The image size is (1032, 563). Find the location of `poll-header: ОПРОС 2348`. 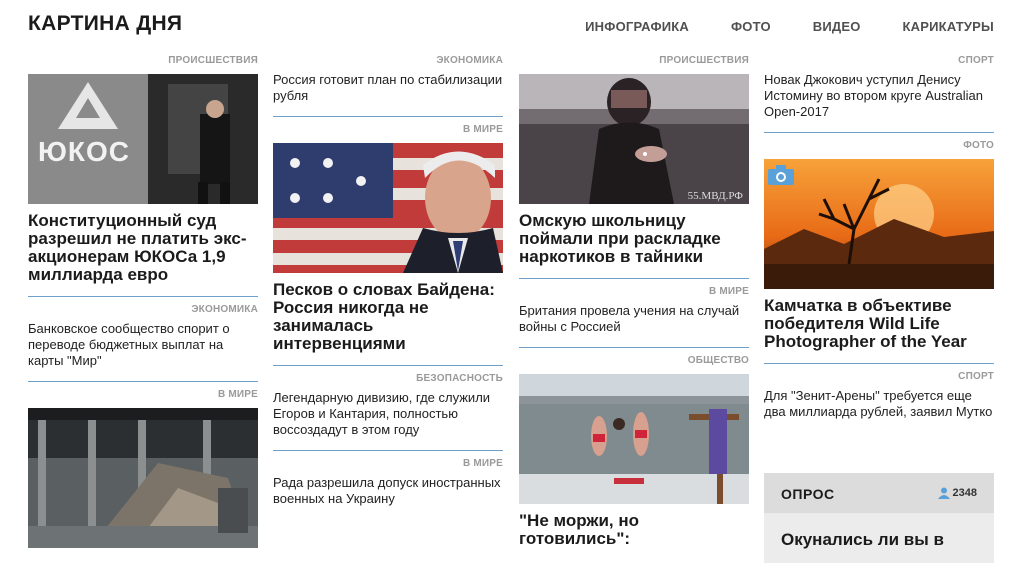

poll-header: ОПРОС 2348 is located at coordinates (879, 493).